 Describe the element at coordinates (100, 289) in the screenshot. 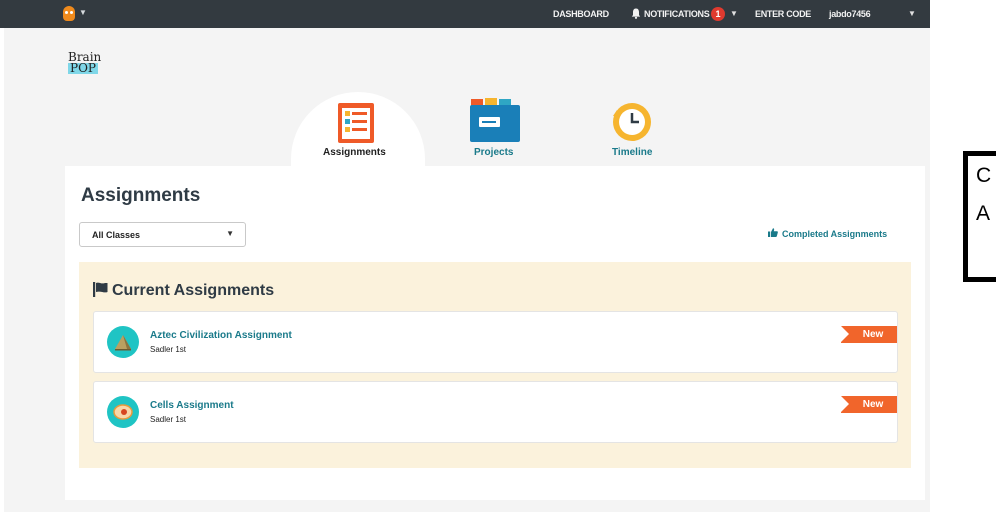

I see `flag-icon` at that location.